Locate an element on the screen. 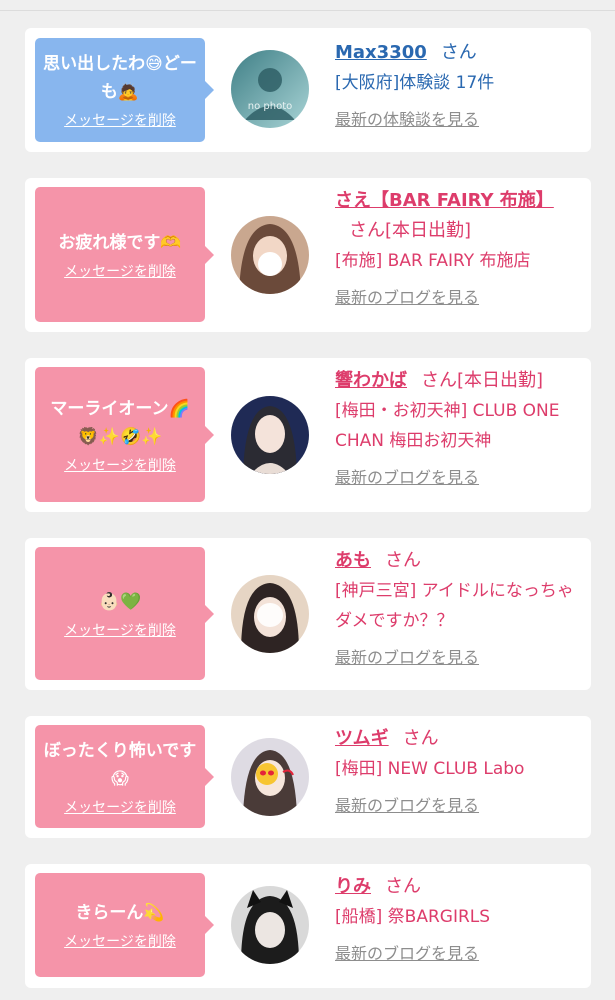 This screenshot has height=1000, width=615. message-text: ぼったくり怖いです😱 is located at coordinates (120, 764).